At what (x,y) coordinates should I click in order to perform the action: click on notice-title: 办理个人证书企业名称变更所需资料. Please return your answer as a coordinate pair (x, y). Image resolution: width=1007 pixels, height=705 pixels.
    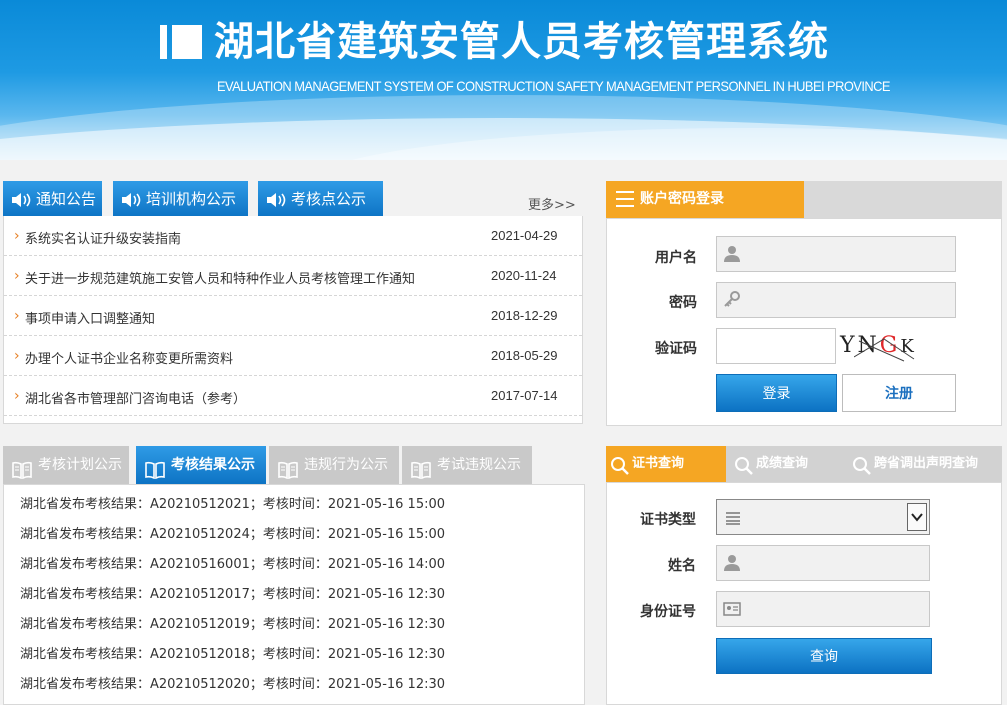
    Looking at the image, I should click on (129, 357).